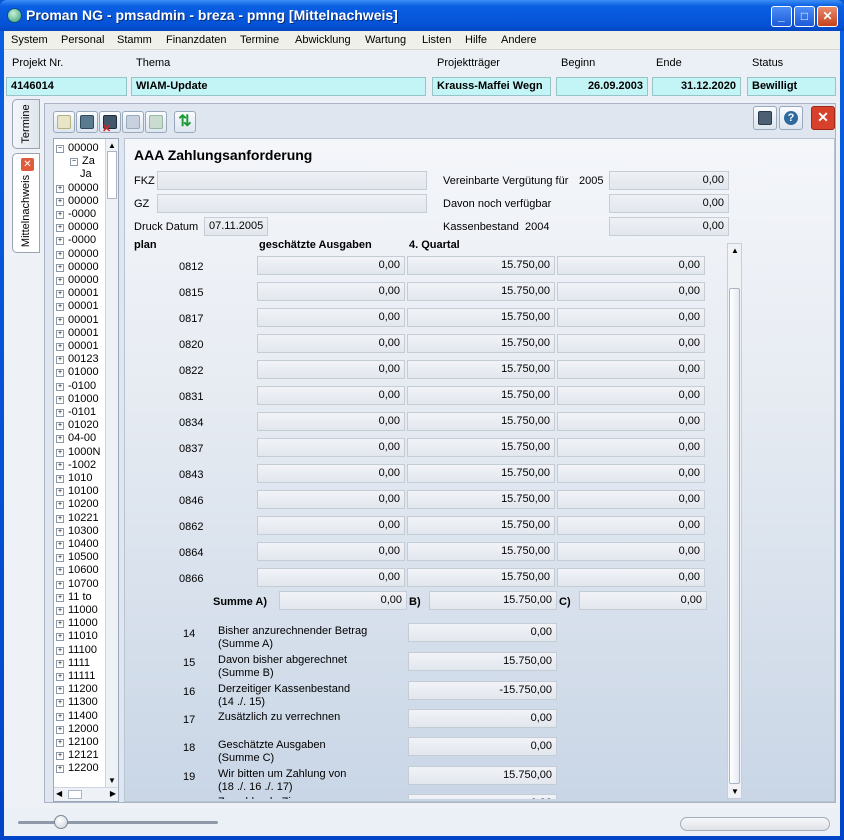 The image size is (844, 840). I want to click on close-form-button: ✕, so click(823, 118).